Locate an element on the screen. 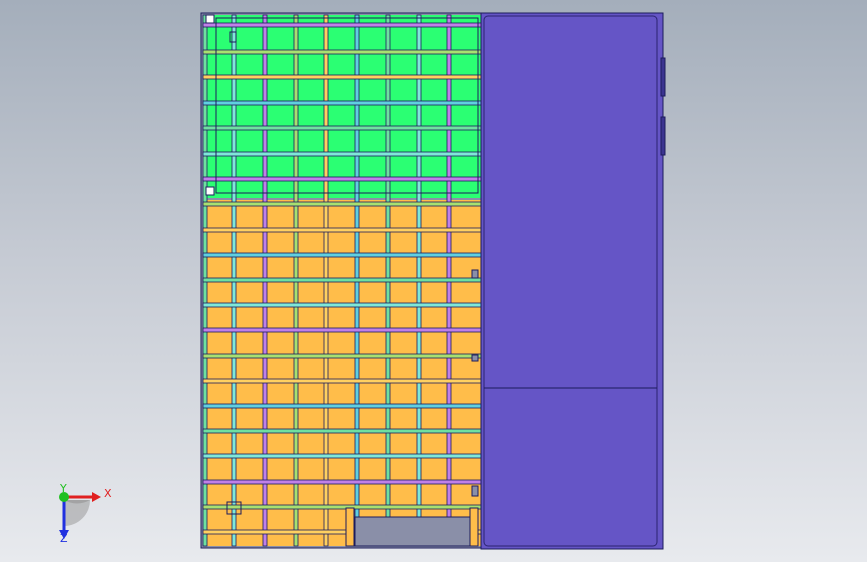  x-axis-label: X is located at coordinates (108, 493).